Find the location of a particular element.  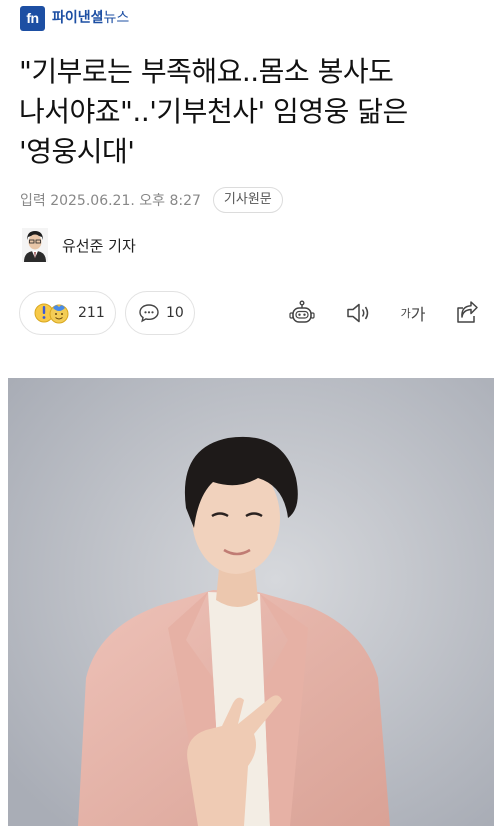

reporter-name: 유선준 기자 is located at coordinates (99, 245).